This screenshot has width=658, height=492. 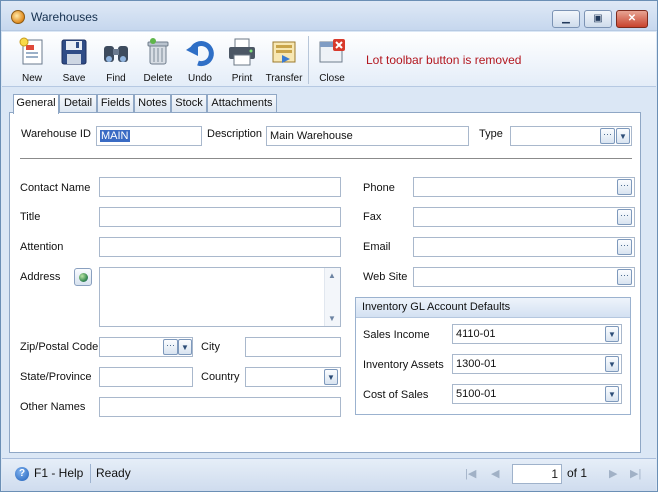 I want to click on cost-of-sales-dropdown-button: ▼, so click(x=612, y=394).